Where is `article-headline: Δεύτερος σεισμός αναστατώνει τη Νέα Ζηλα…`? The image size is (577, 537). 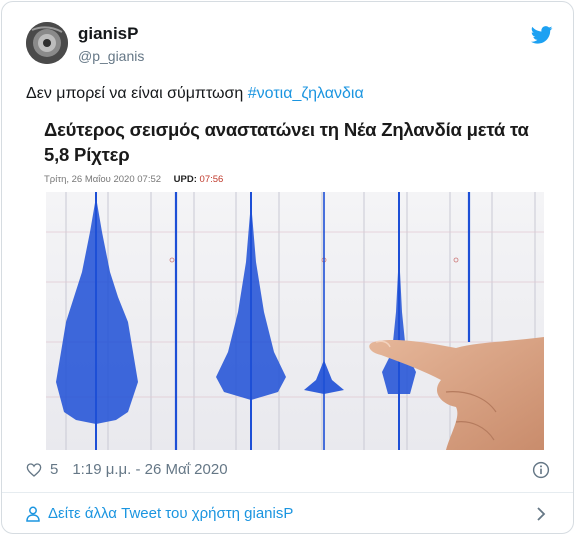 article-headline: Δεύτερος σεισμός αναστατώνει τη Νέα Ζηλα… is located at coordinates (286, 142).